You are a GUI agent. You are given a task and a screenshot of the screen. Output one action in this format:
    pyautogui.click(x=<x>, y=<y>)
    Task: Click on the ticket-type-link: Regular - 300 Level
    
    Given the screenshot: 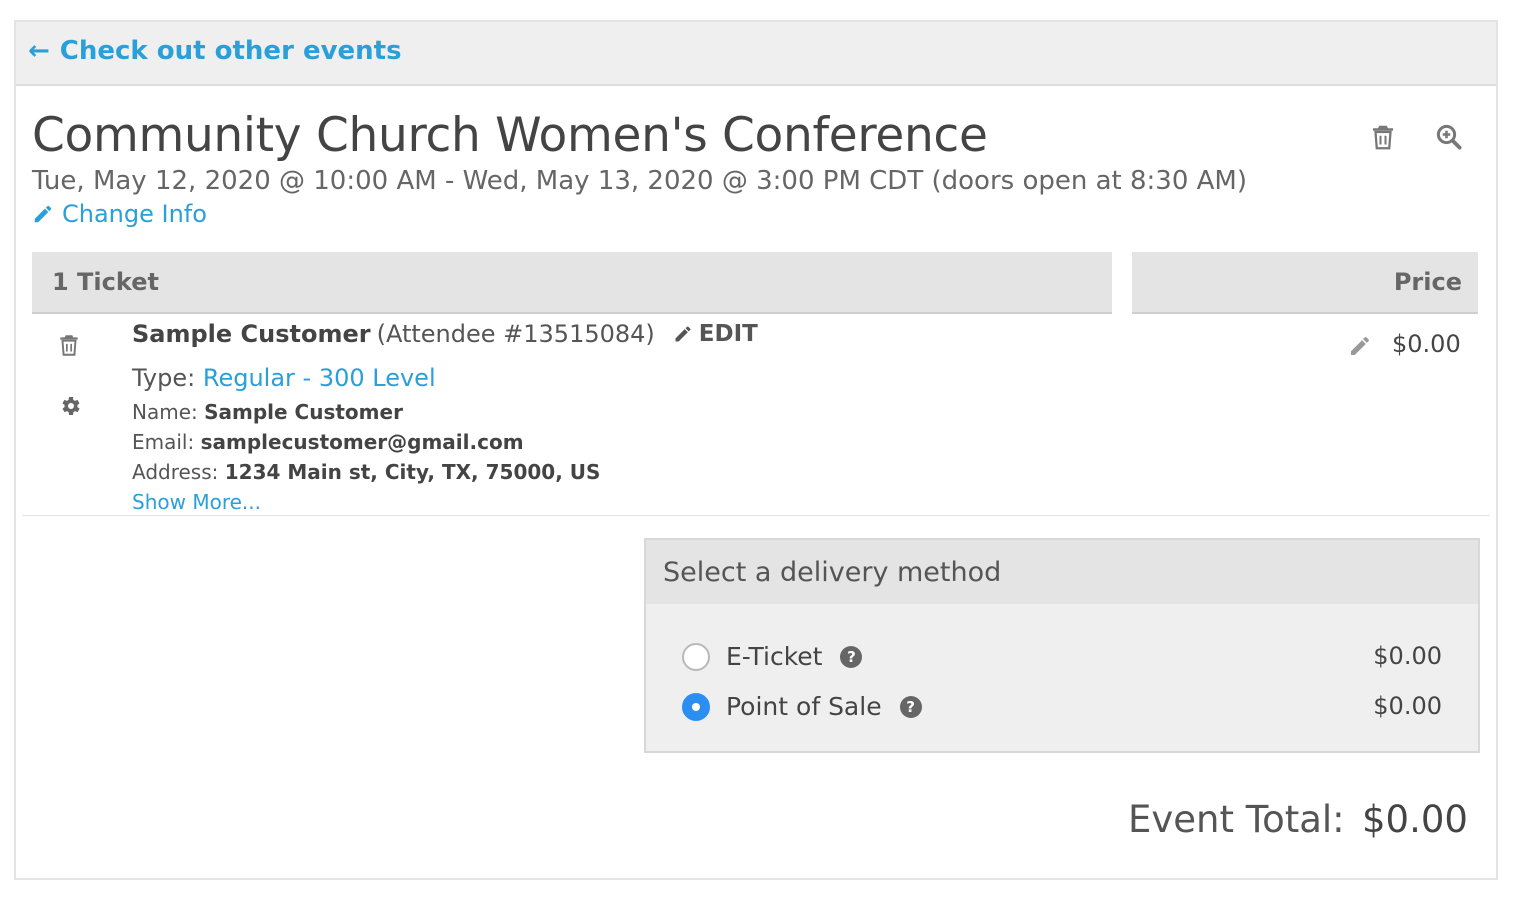 What is the action you would take?
    pyautogui.click(x=319, y=378)
    